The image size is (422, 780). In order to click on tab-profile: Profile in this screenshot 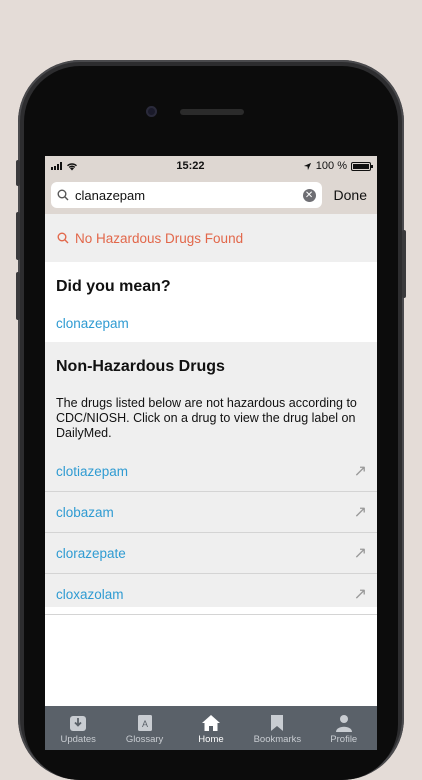, I will do `click(344, 728)`.